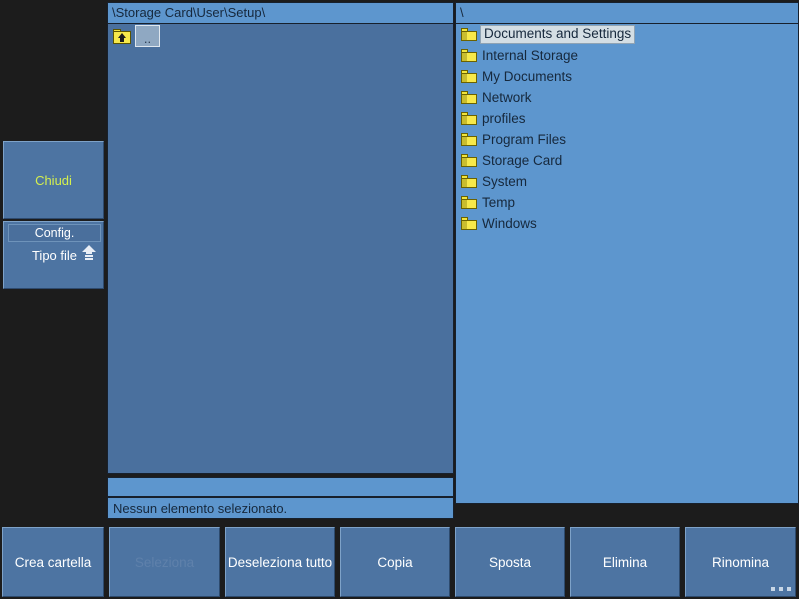 The height and width of the screenshot is (599, 799). What do you see at coordinates (530, 55) in the screenshot?
I see `list-item-label: Internal Storage` at bounding box center [530, 55].